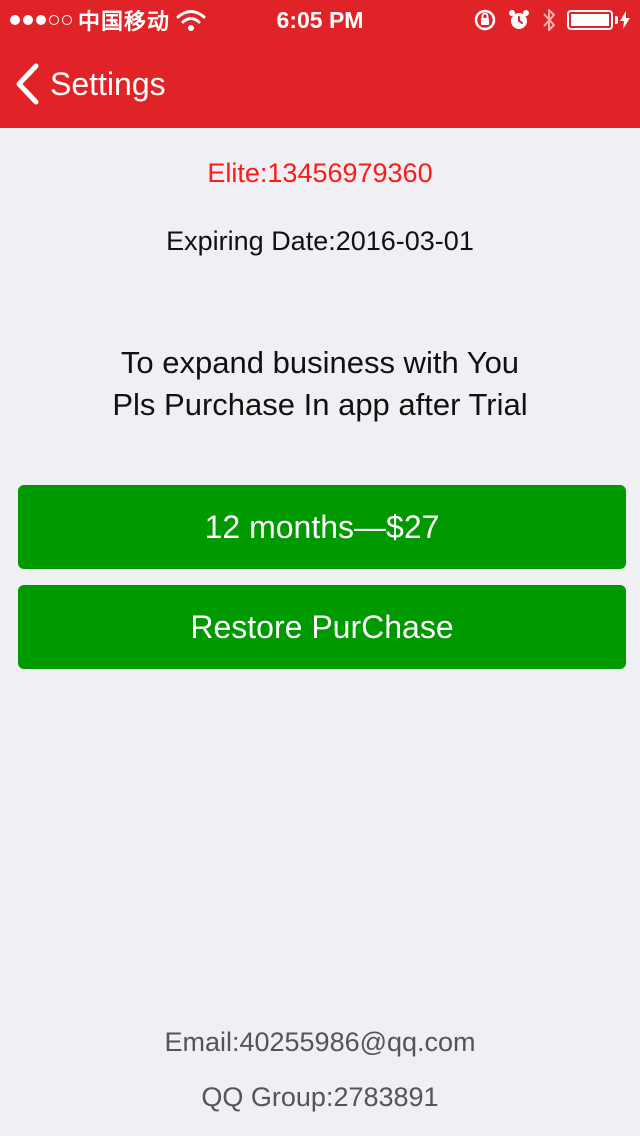 This screenshot has width=640, height=1136. I want to click on contact-email: Email:40255986@qq.com, so click(320, 1042).